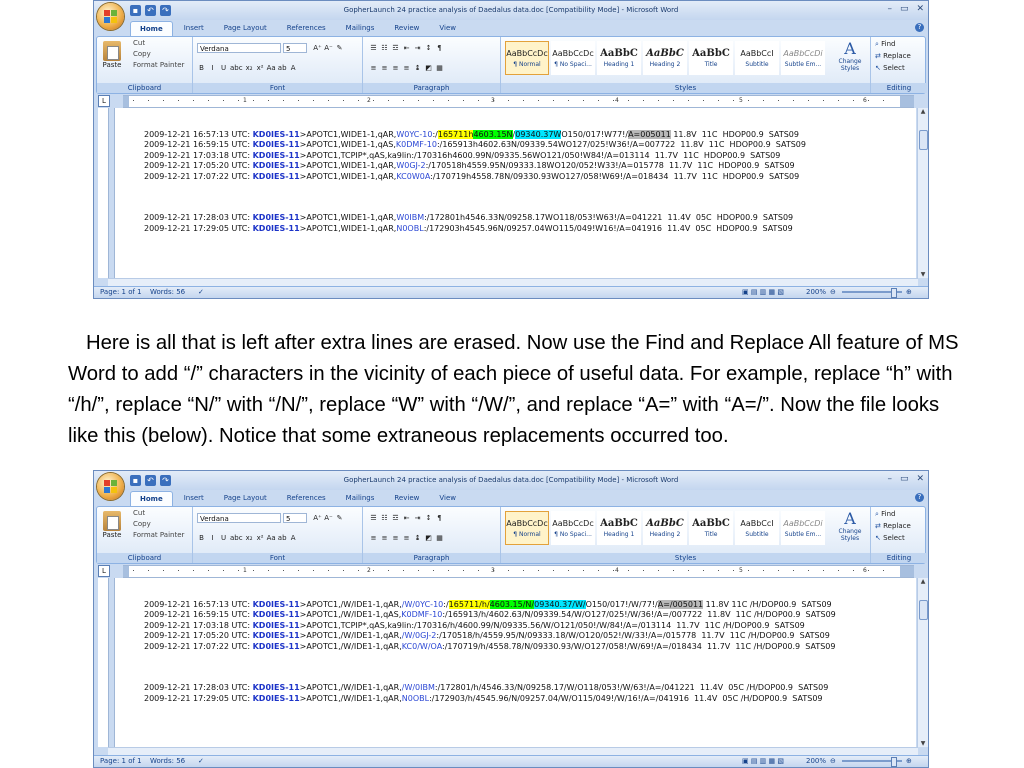  Describe the element at coordinates (757, 528) in the screenshot. I see `style-subtitle: AaBbCcI Subtitle` at that location.